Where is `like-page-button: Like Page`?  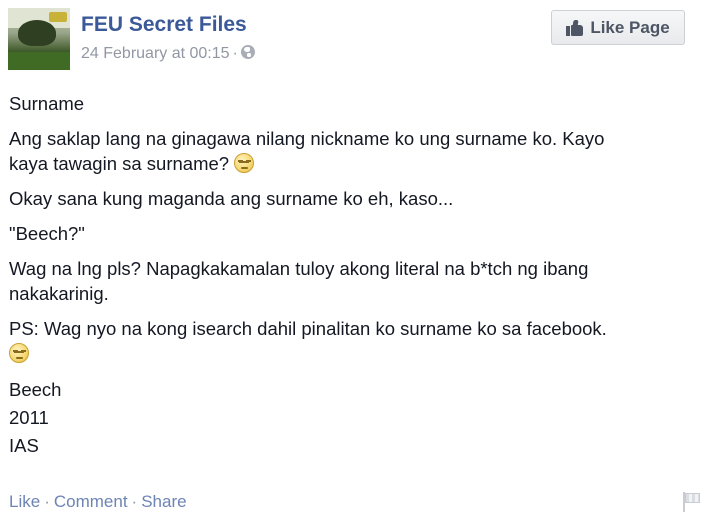
like-page-button: Like Page is located at coordinates (618, 27).